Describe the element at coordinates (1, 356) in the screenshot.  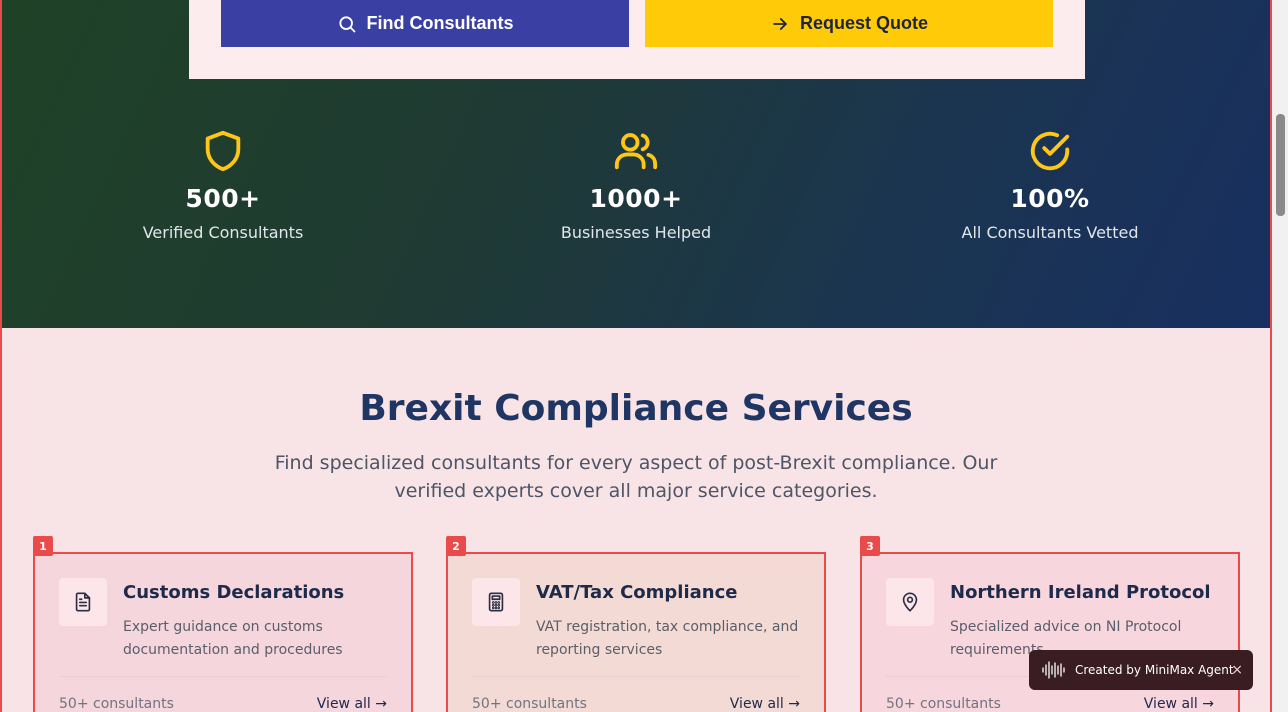
I see `highlight-frame-left` at that location.